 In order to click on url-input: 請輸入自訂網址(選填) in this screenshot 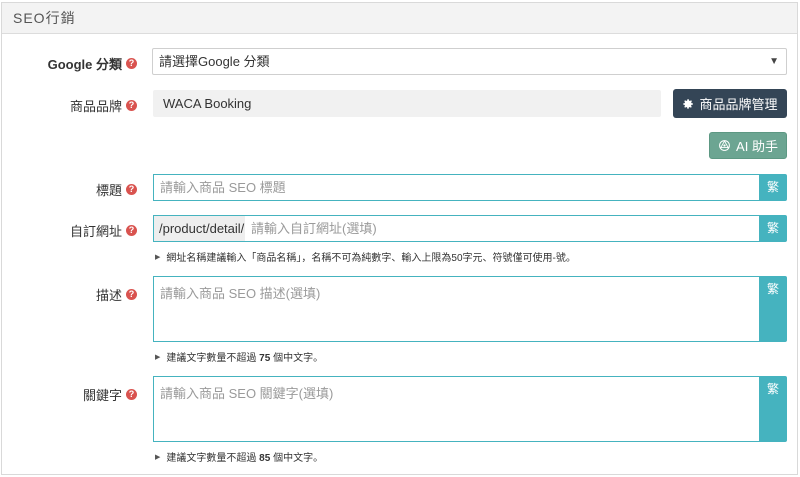, I will do `click(502, 228)`.